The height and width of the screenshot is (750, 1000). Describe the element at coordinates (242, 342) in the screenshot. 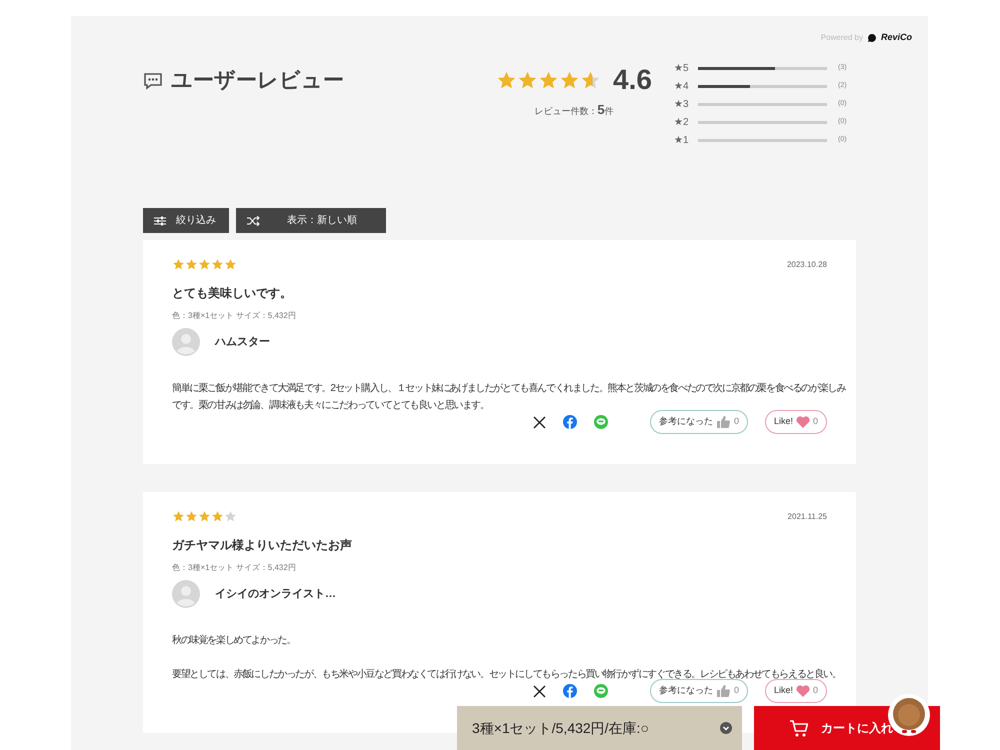

I see `reviewer-name: ハムスター` at that location.